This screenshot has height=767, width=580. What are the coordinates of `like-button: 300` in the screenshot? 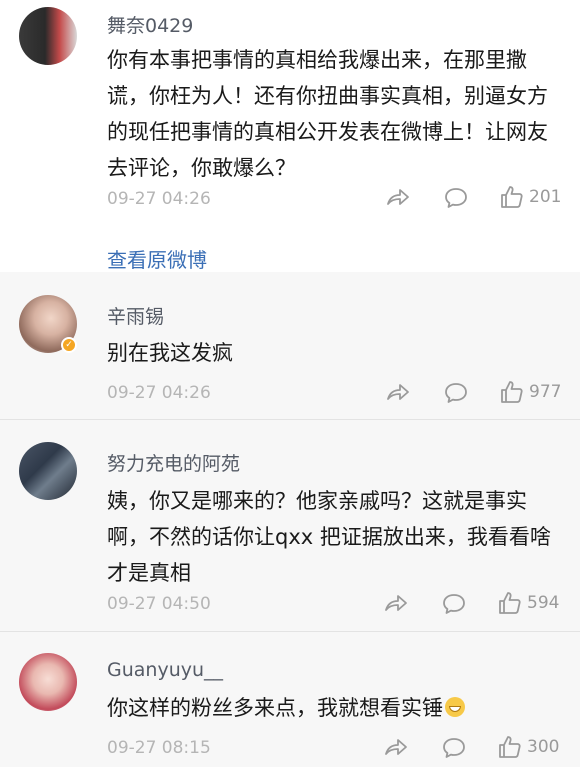 It's located at (528, 747).